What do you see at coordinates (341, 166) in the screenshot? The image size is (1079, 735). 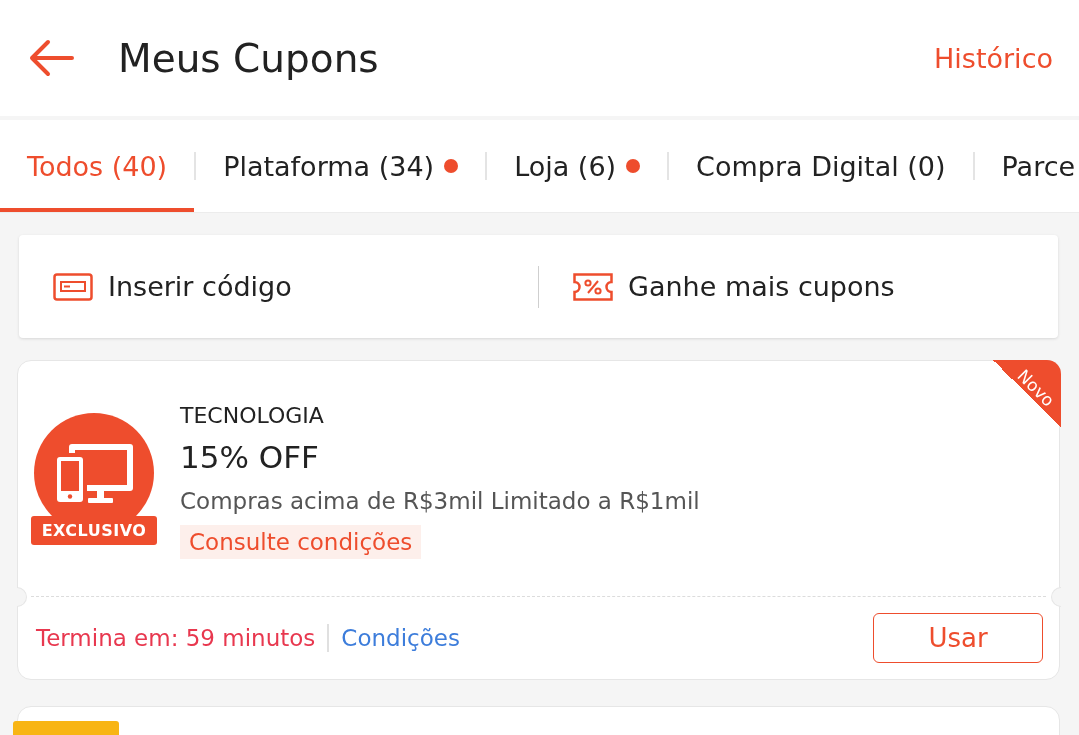 I see `tab: Plataforma (34)` at bounding box center [341, 166].